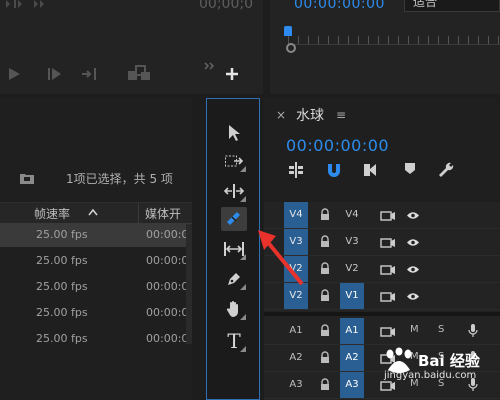 Image resolution: width=500 pixels, height=400 pixels. What do you see at coordinates (352, 385) in the screenshot?
I see `target-track-a3: A3` at bounding box center [352, 385].